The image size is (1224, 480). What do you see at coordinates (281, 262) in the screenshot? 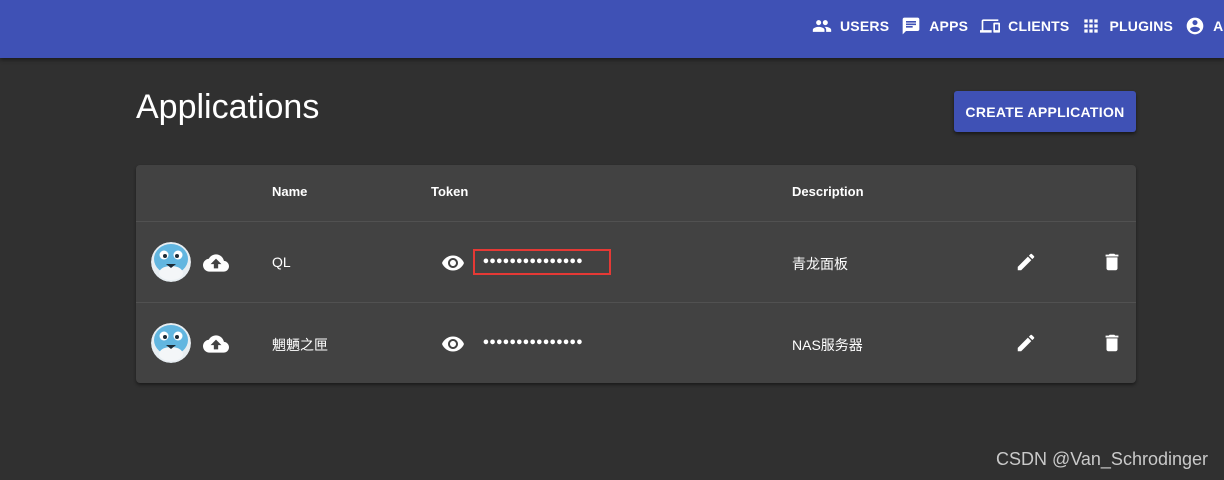
I see `app-name: QL` at bounding box center [281, 262].